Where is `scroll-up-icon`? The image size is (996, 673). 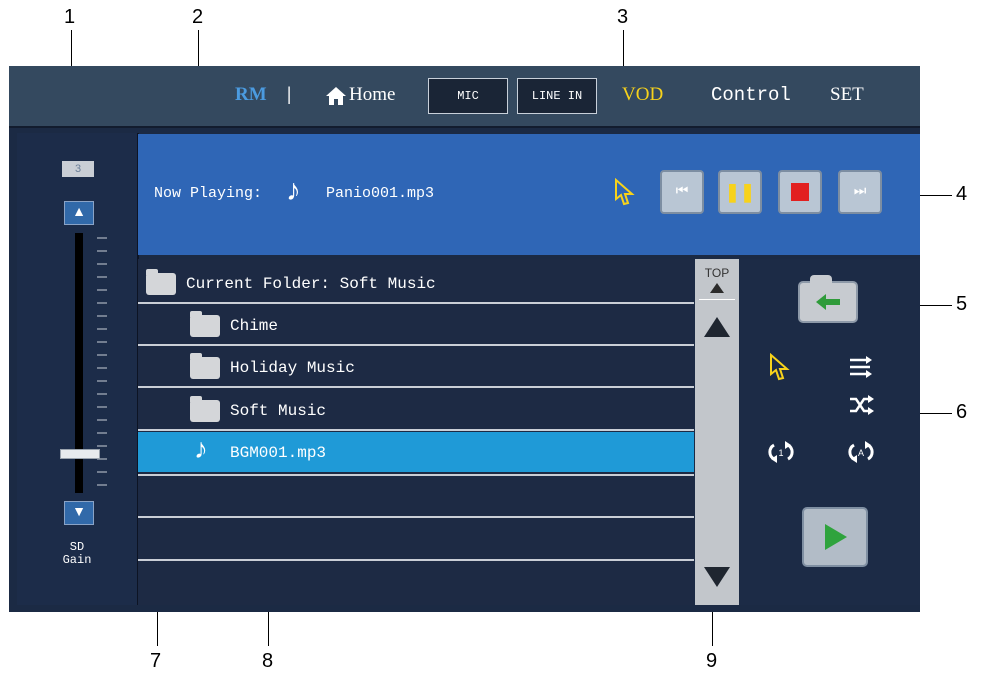
scroll-up-icon is located at coordinates (717, 327).